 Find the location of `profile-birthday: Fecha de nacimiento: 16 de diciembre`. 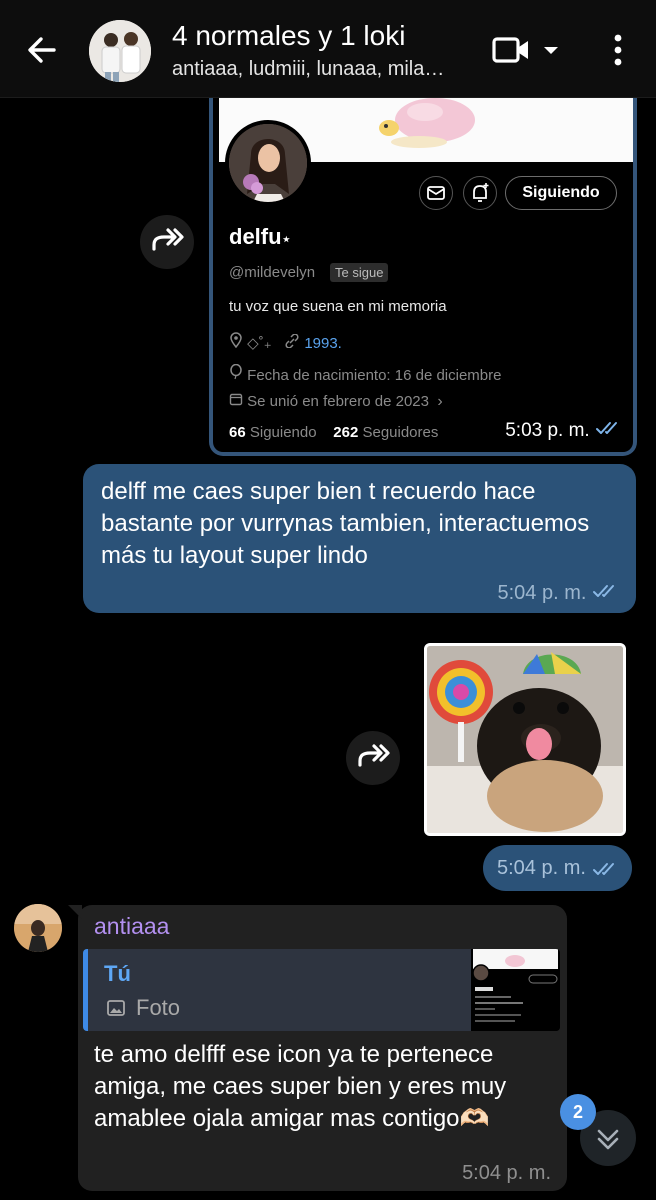

profile-birthday: Fecha de nacimiento: 16 de diciembre is located at coordinates (365, 373).